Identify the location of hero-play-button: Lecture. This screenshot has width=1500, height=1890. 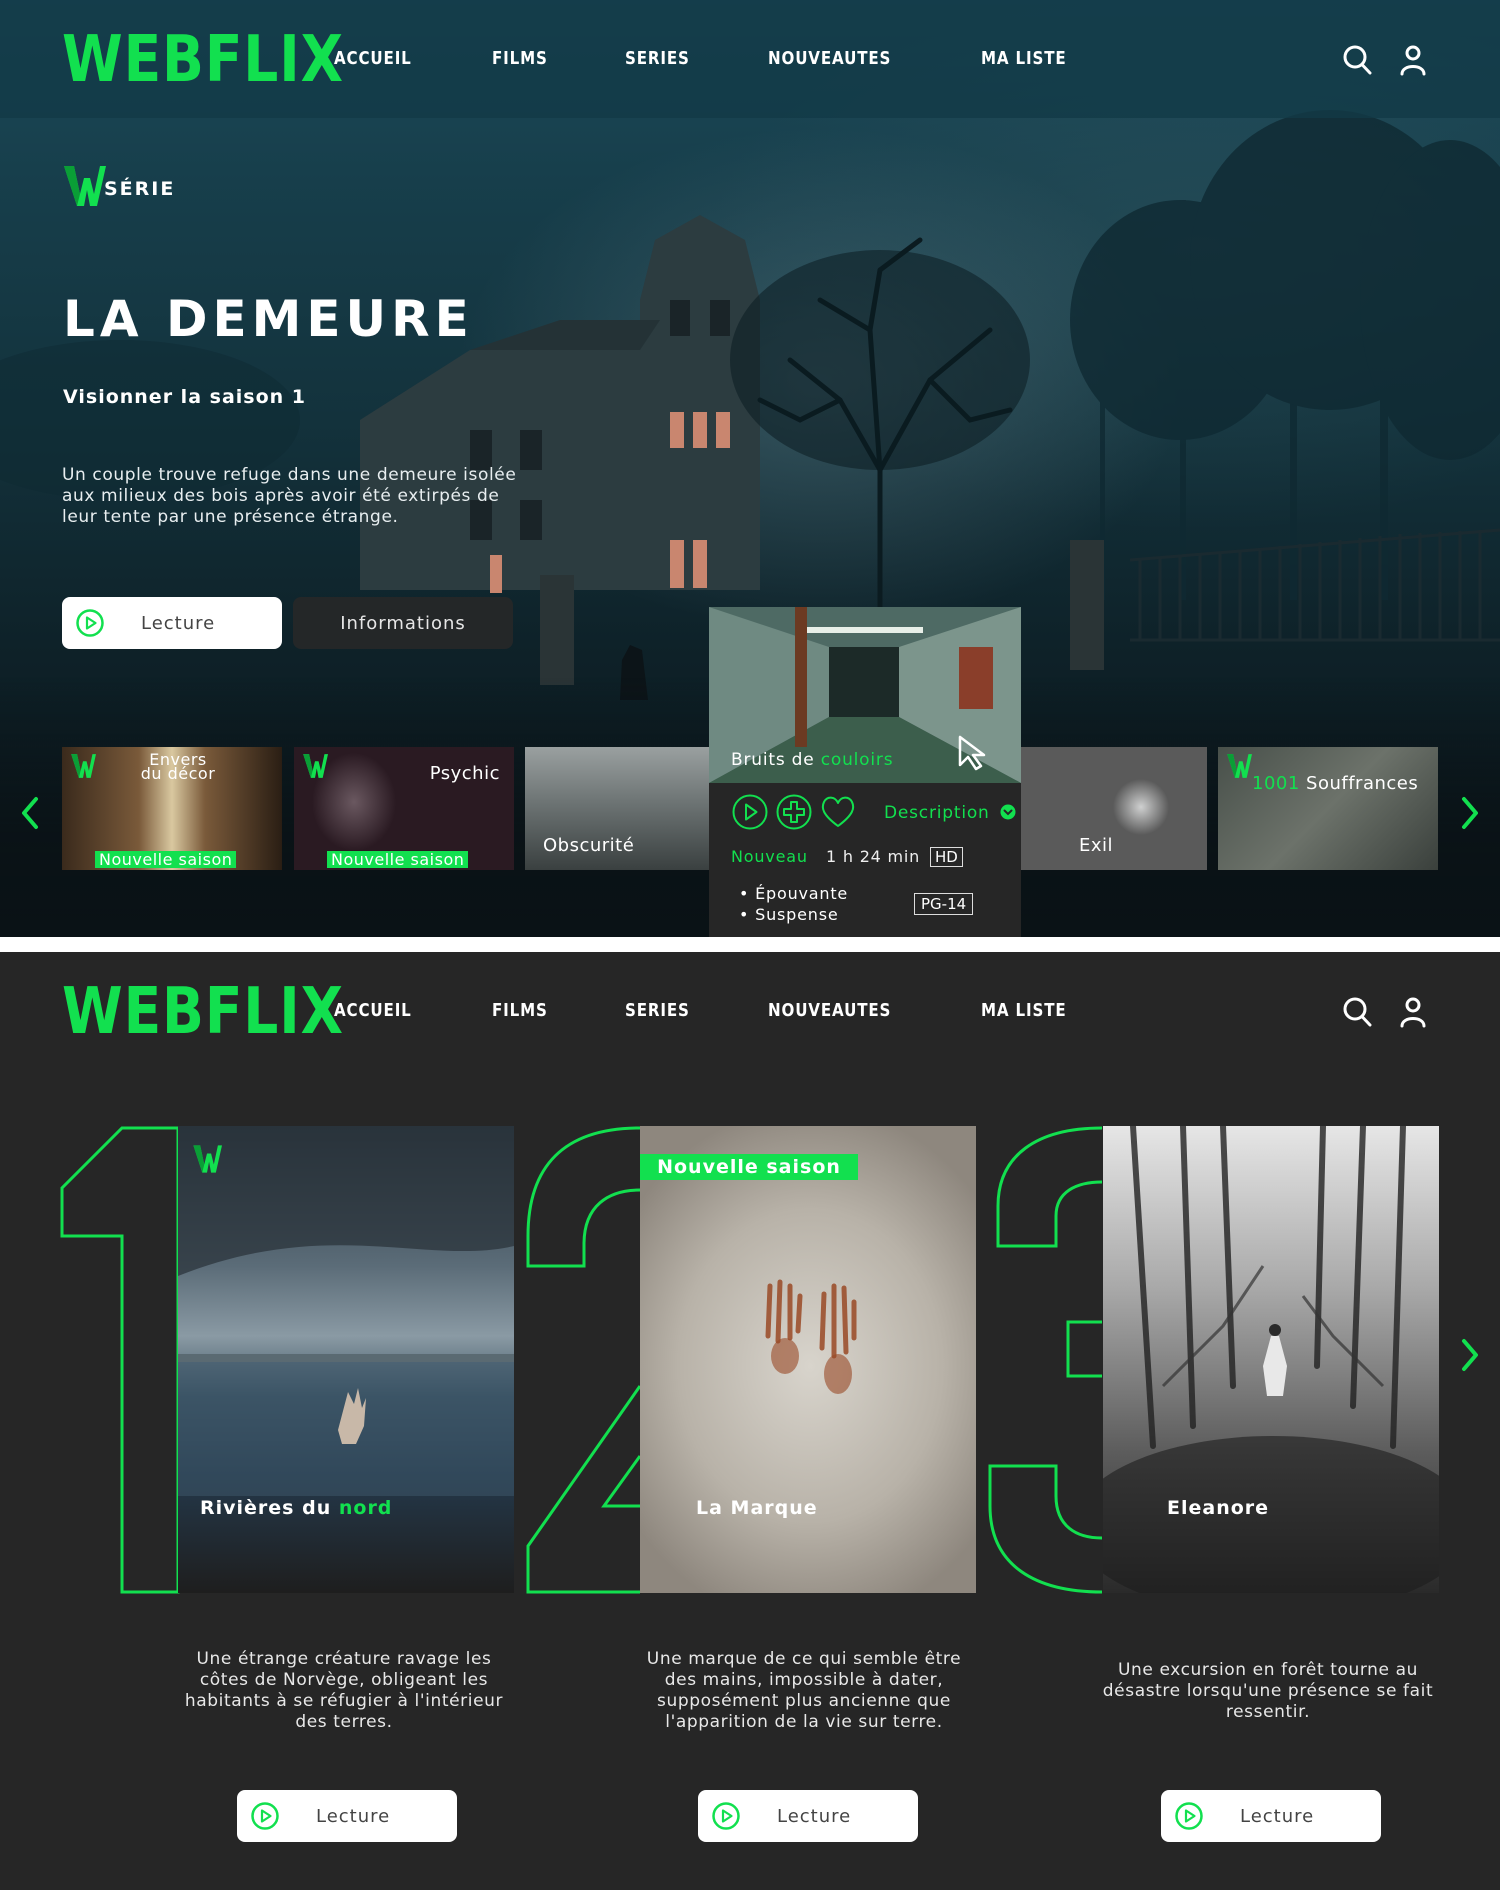
(172, 623).